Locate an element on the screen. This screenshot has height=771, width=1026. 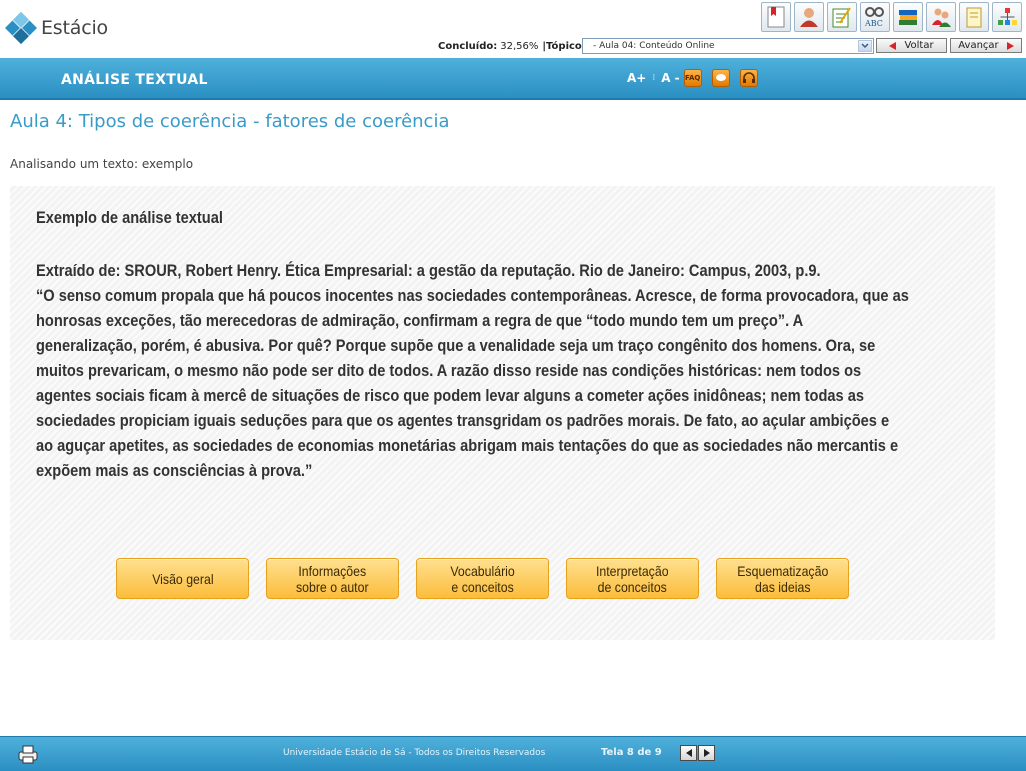
notes-icon is located at coordinates (974, 17).